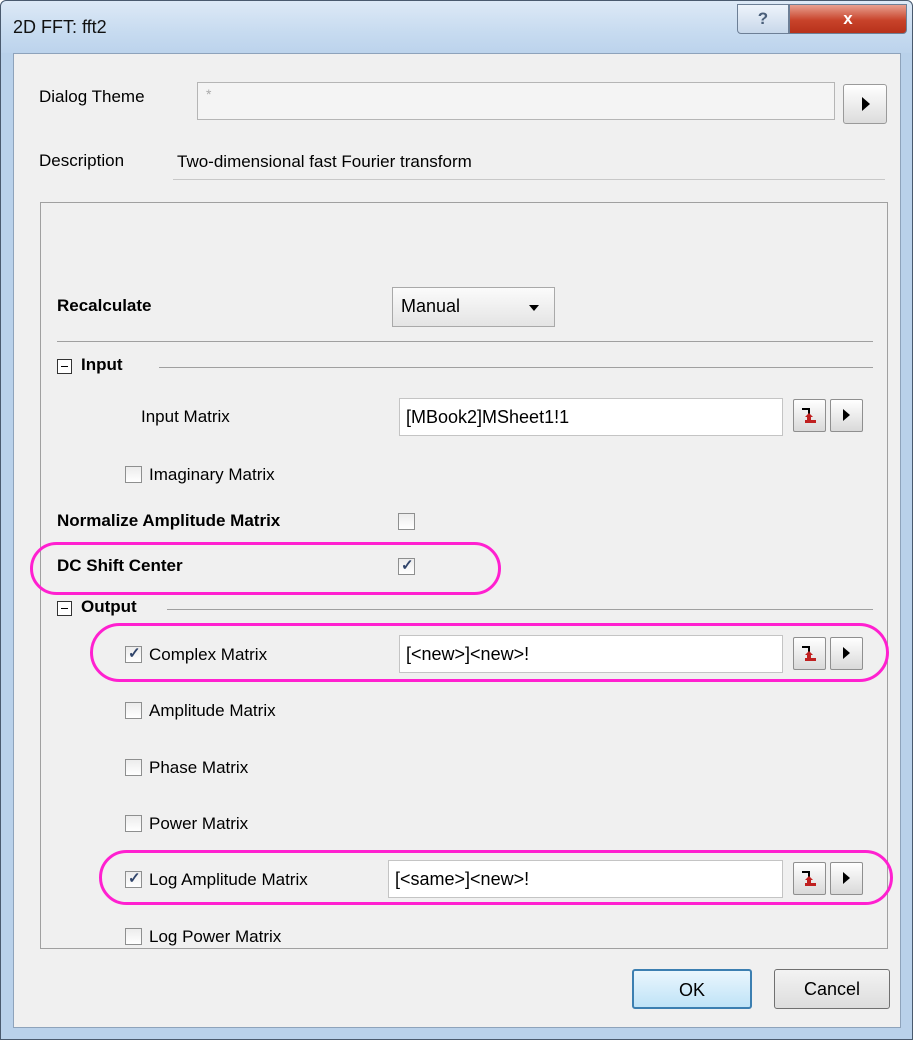 The width and height of the screenshot is (913, 1040). What do you see at coordinates (431, 306) in the screenshot?
I see `recalculate-value: Manual` at bounding box center [431, 306].